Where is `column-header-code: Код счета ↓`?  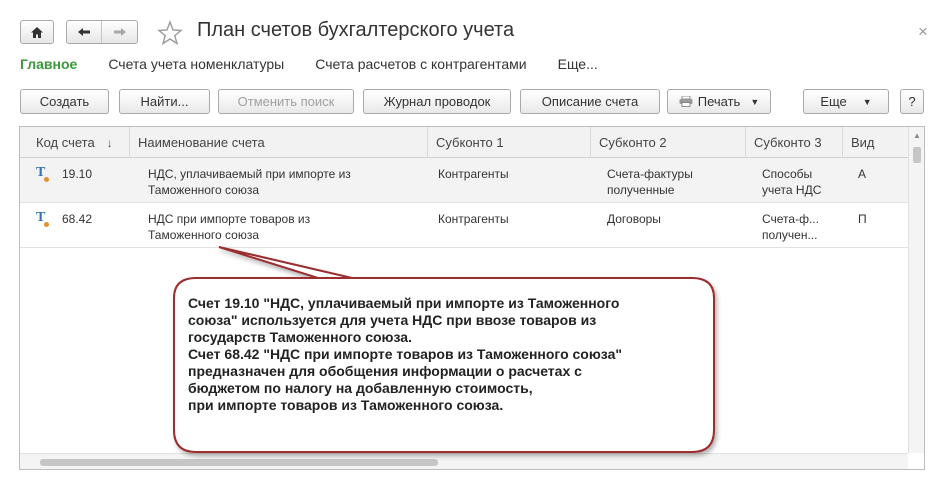
column-header-code: Код счета ↓ is located at coordinates (75, 142).